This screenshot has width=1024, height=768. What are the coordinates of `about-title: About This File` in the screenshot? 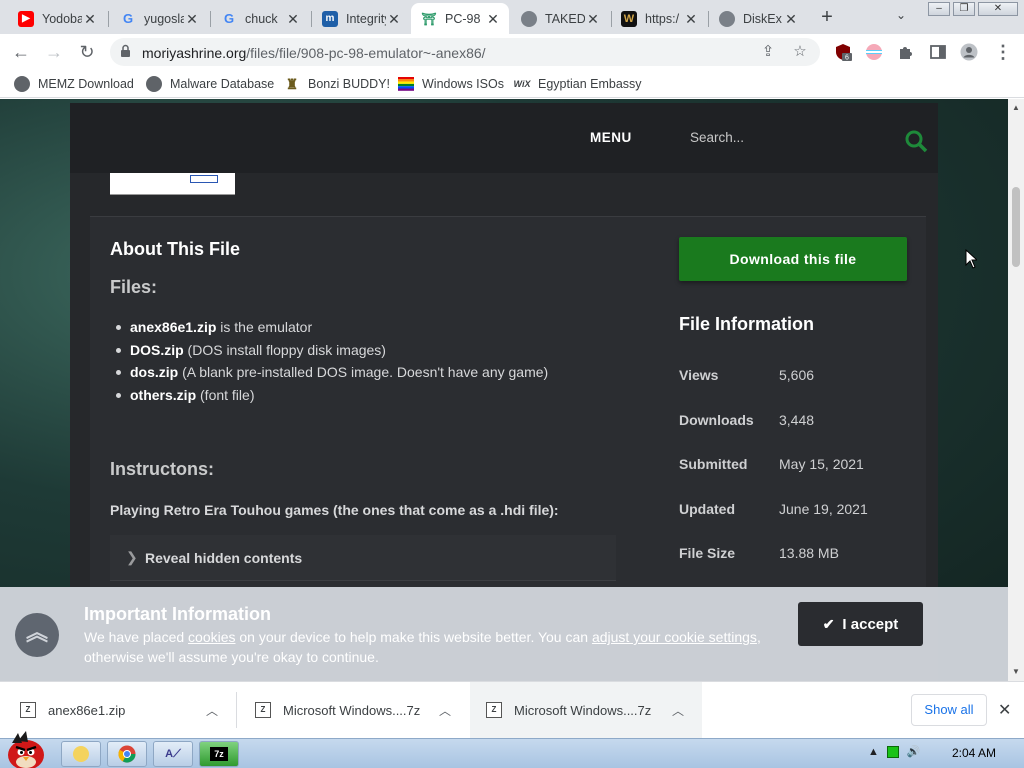 It's located at (175, 249).